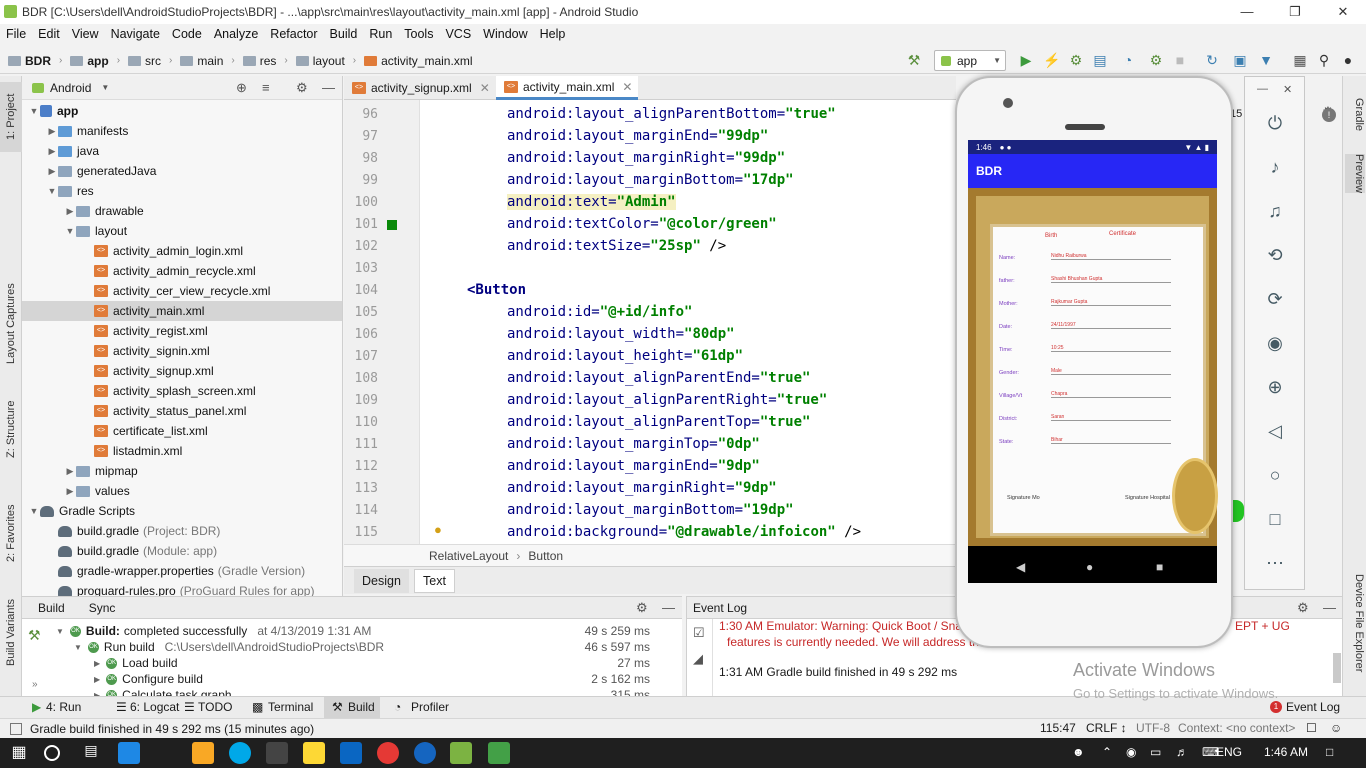  I want to click on tab-activity-main: <> activity_main.xml ✕, so click(567, 88).